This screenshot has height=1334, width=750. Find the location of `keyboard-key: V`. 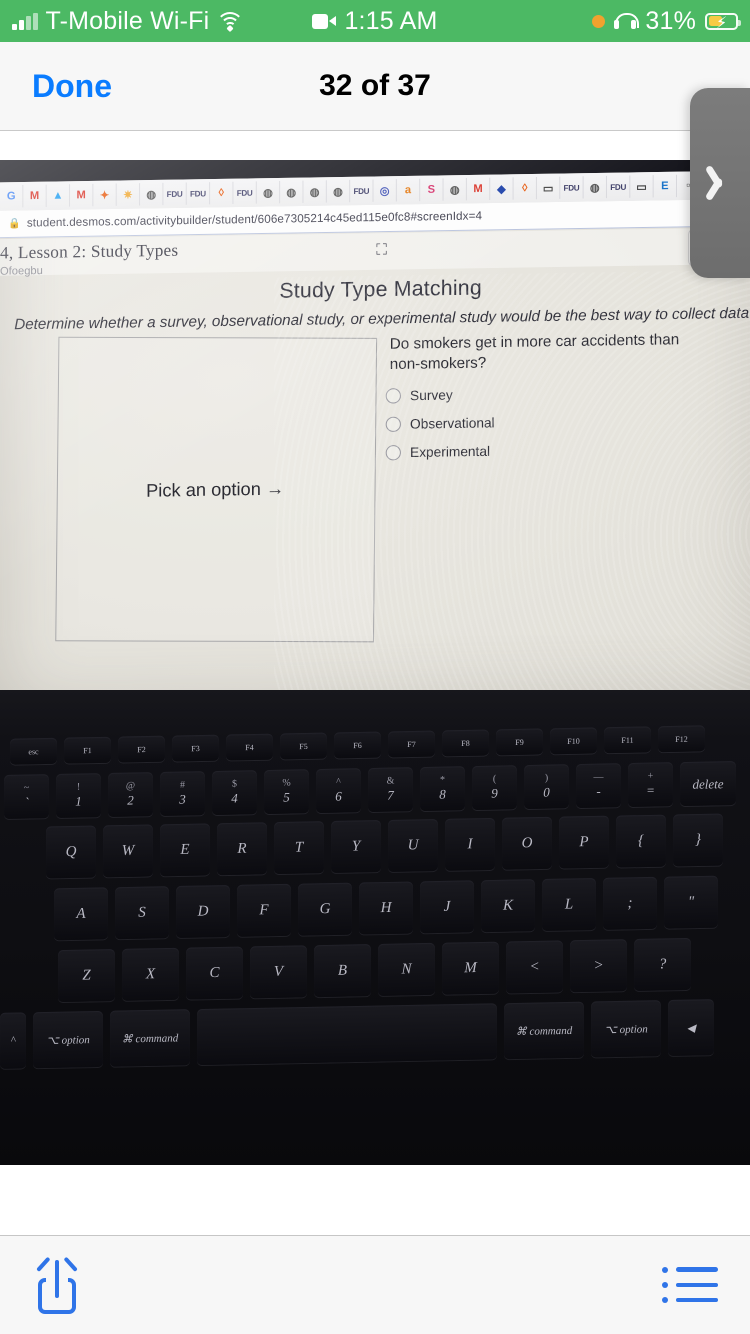

keyboard-key: V is located at coordinates (278, 972).